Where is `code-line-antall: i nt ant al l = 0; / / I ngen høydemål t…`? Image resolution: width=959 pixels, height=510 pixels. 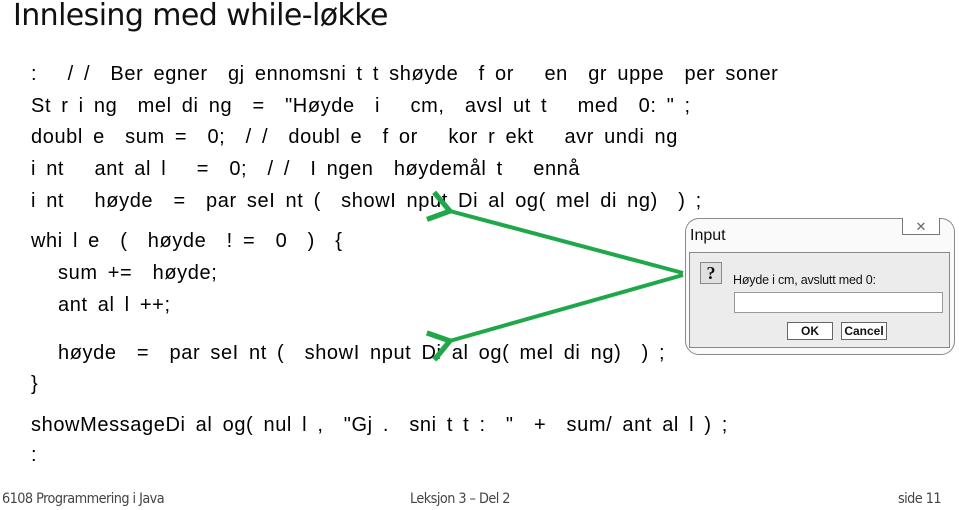
code-line-antall: i nt ant al l = 0; / / I ngen høydemål t… is located at coordinates (306, 169).